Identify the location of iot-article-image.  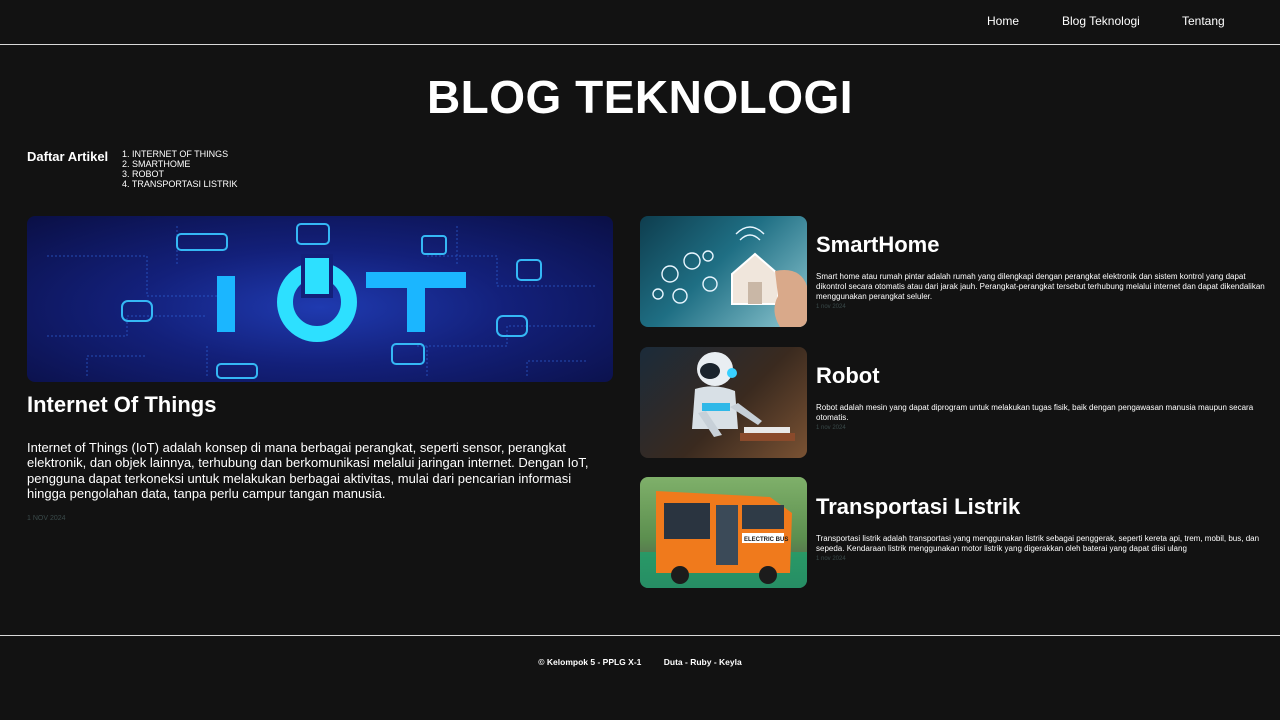
(320, 299).